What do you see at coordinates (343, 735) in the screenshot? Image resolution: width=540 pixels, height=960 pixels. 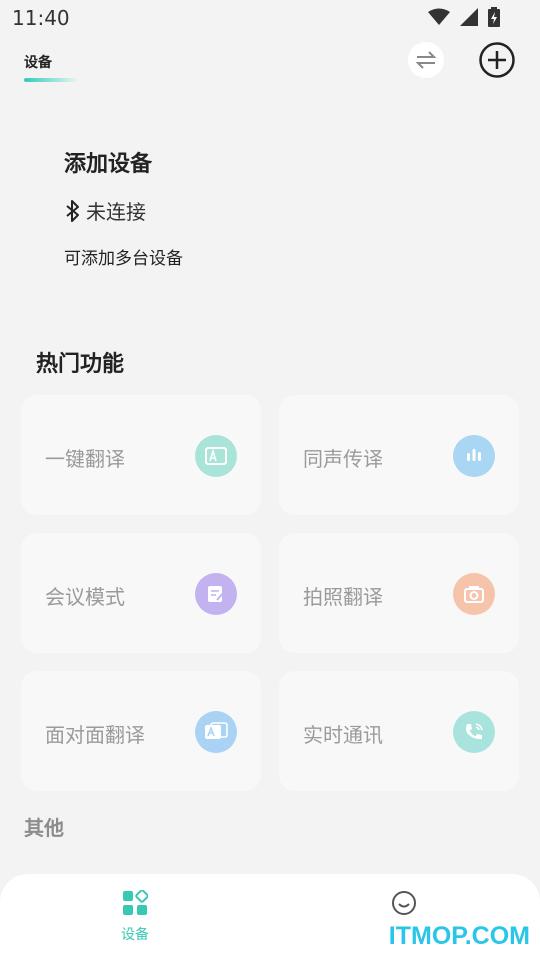 I see `feature-label: 实时通讯` at bounding box center [343, 735].